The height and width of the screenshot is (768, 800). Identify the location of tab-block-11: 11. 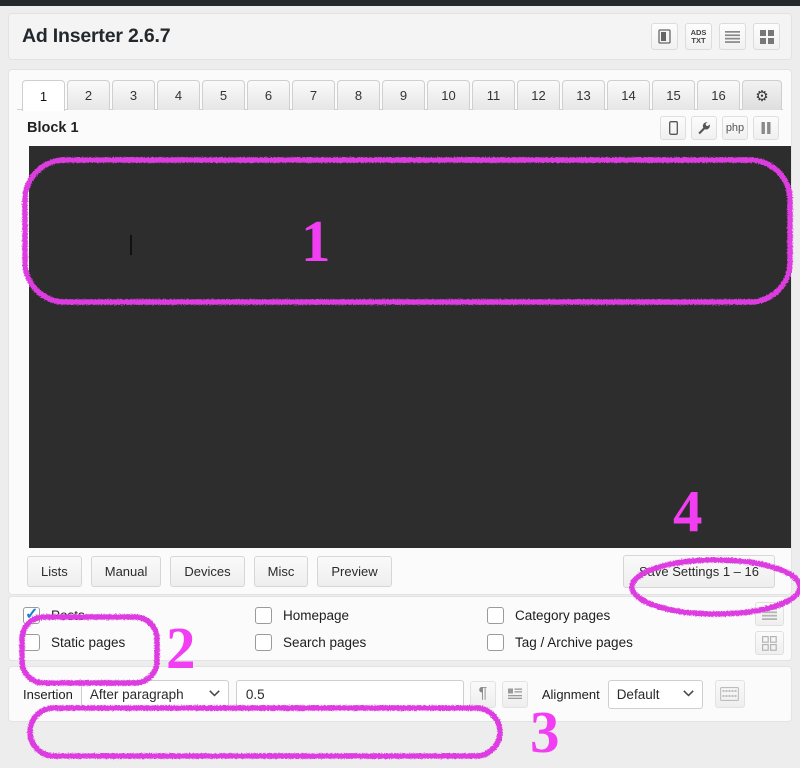
(493, 95).